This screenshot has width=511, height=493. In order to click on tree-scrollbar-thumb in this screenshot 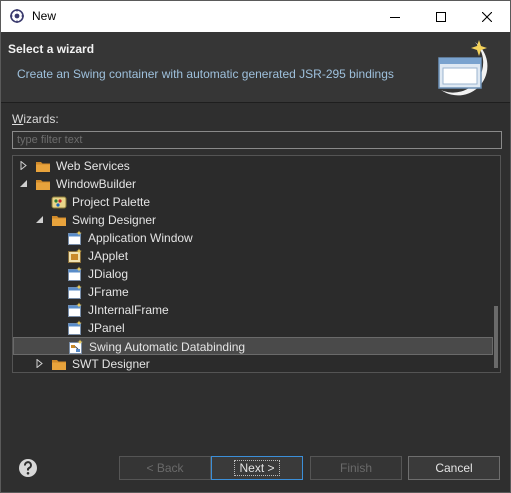, I will do `click(496, 337)`.